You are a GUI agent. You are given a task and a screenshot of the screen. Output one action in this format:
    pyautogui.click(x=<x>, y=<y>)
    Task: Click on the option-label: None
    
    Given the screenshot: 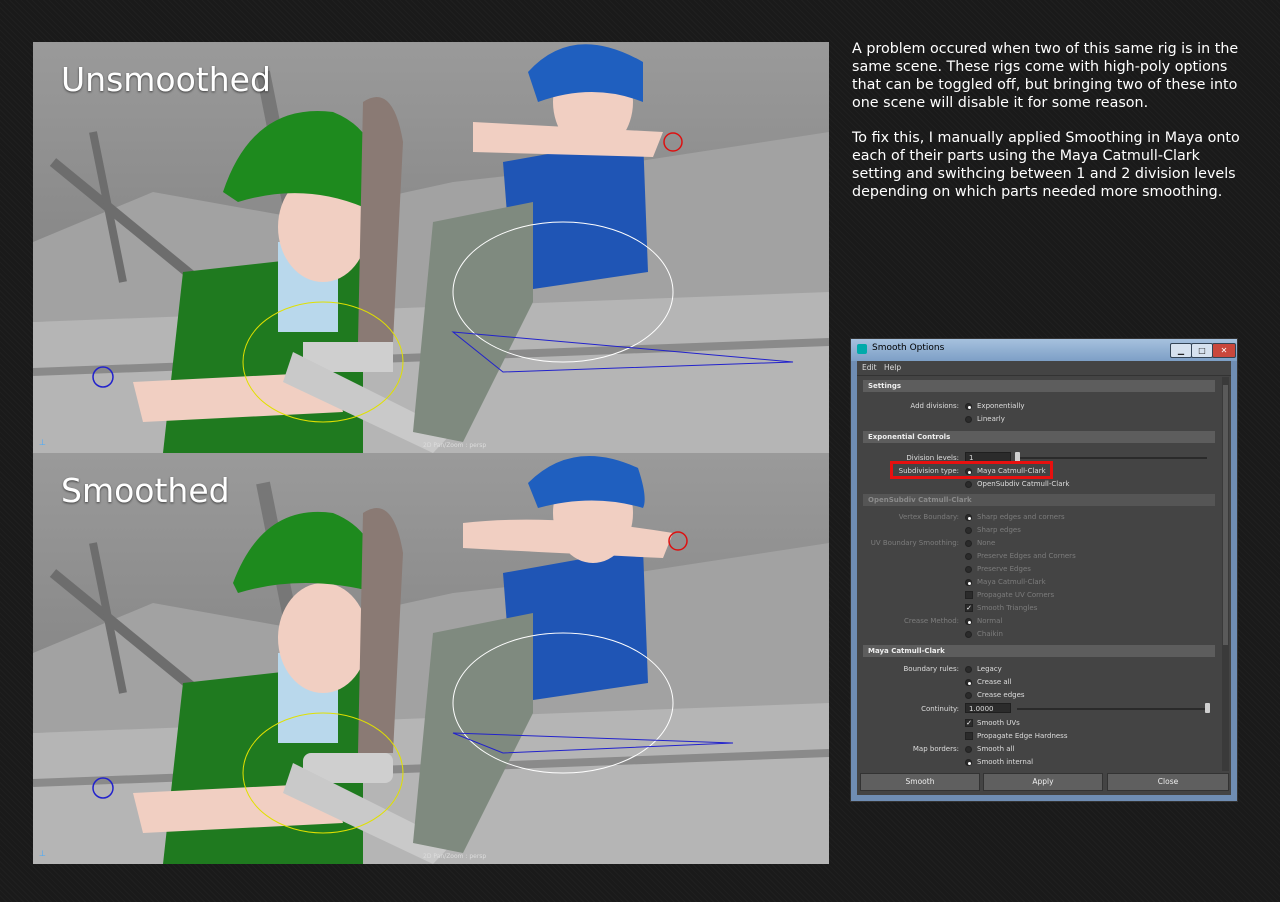 What is the action you would take?
    pyautogui.click(x=986, y=543)
    